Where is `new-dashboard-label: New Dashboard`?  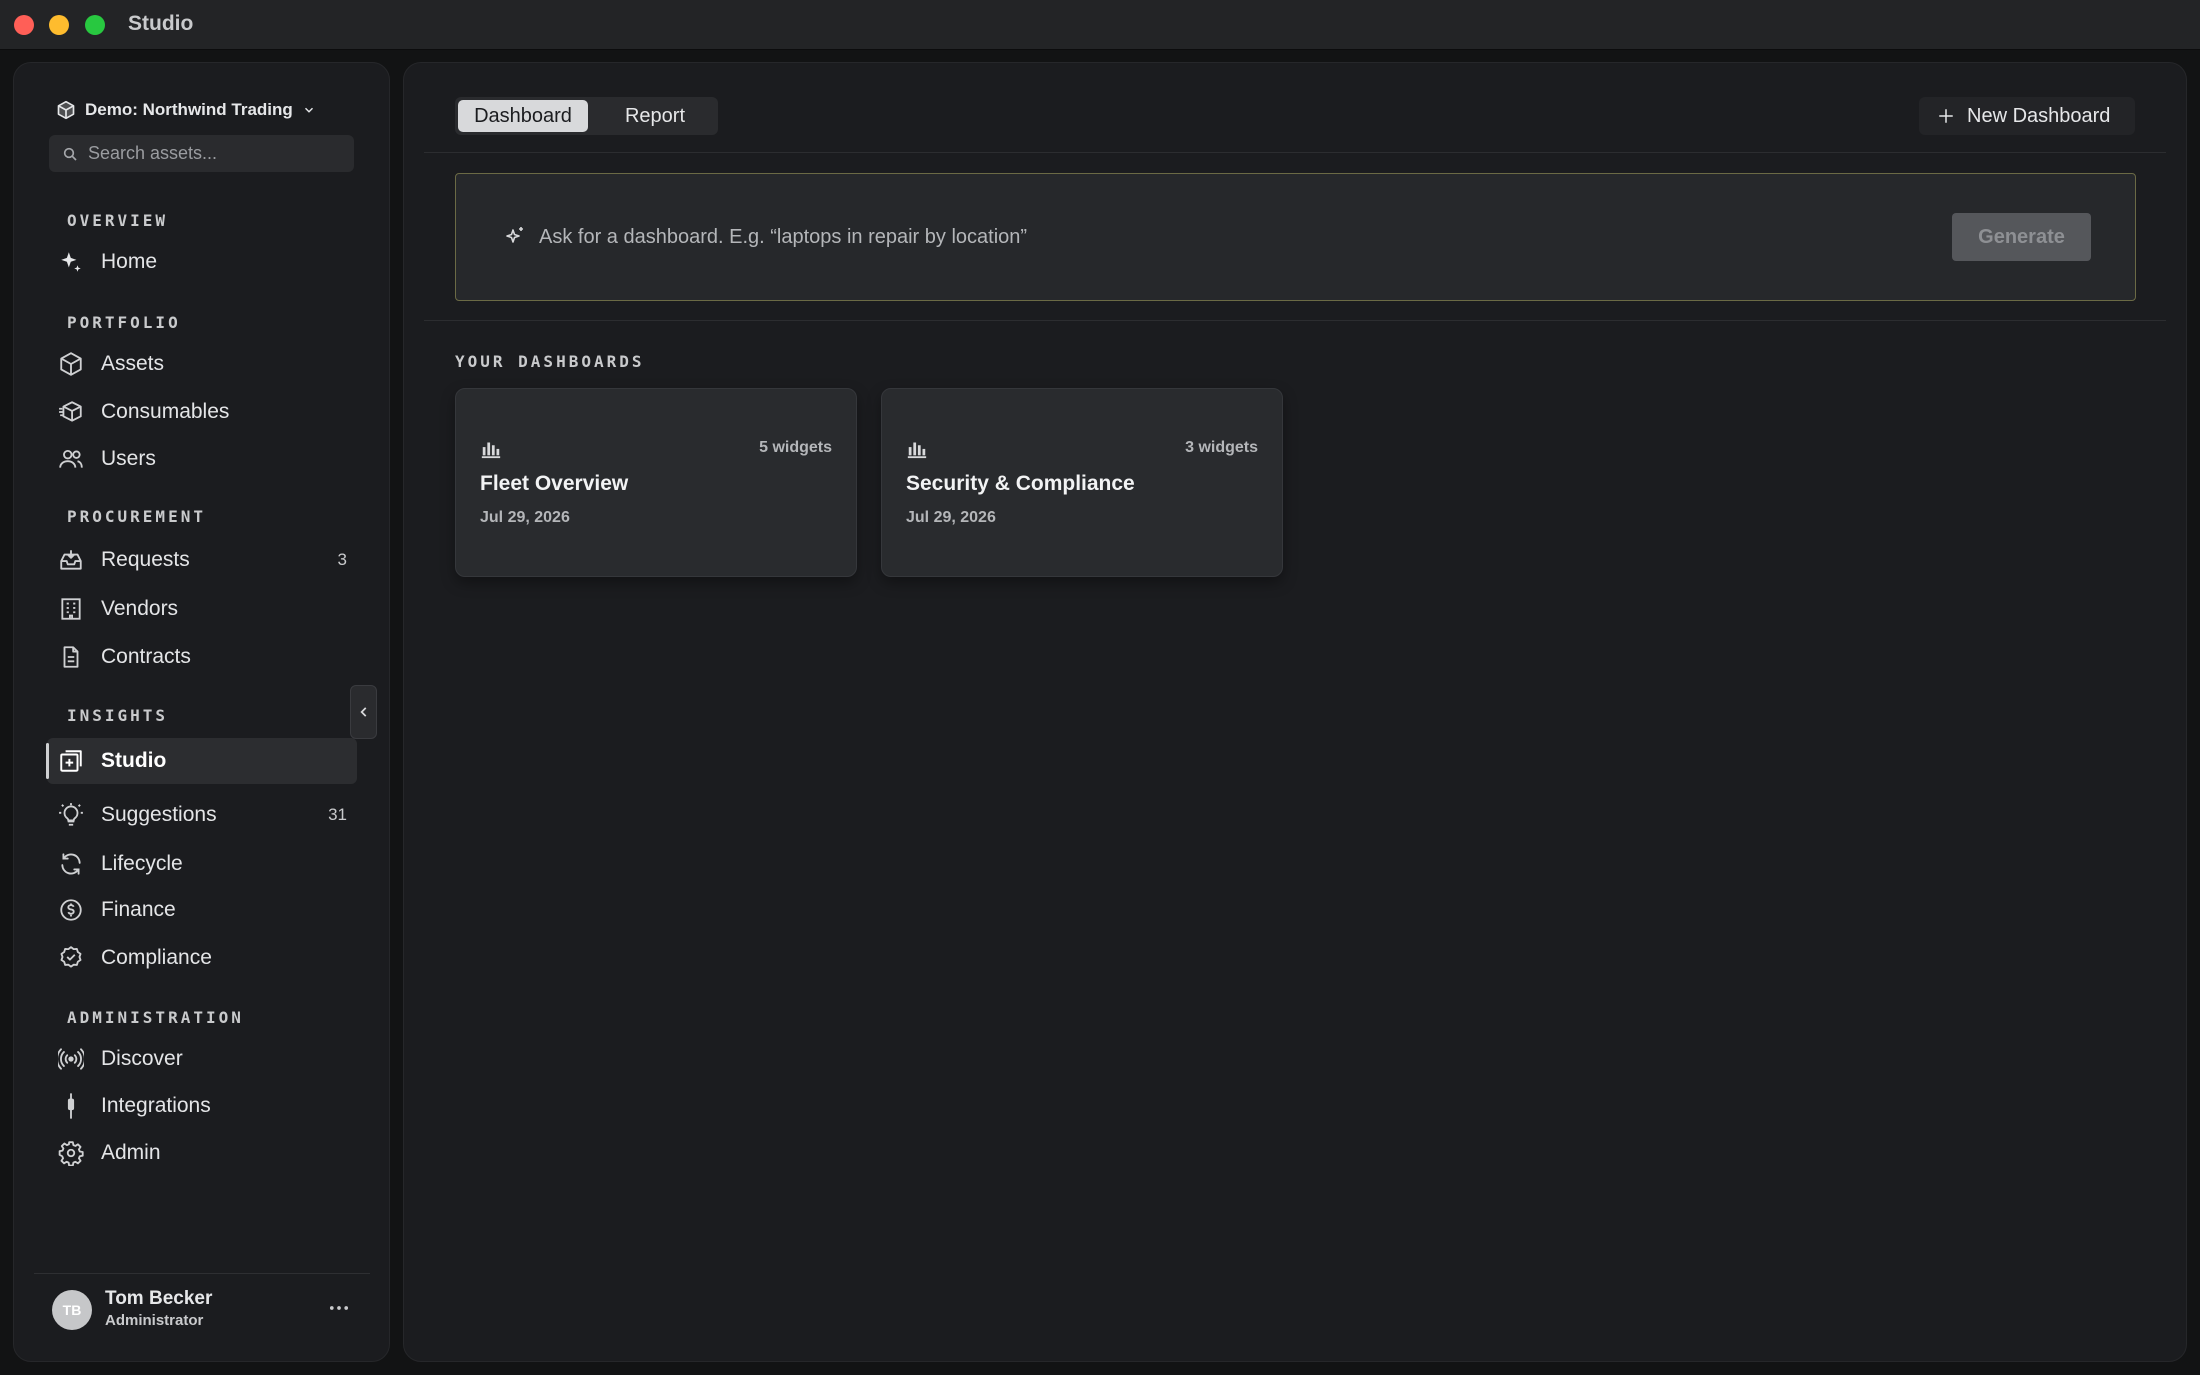
new-dashboard-label: New Dashboard is located at coordinates (2039, 115).